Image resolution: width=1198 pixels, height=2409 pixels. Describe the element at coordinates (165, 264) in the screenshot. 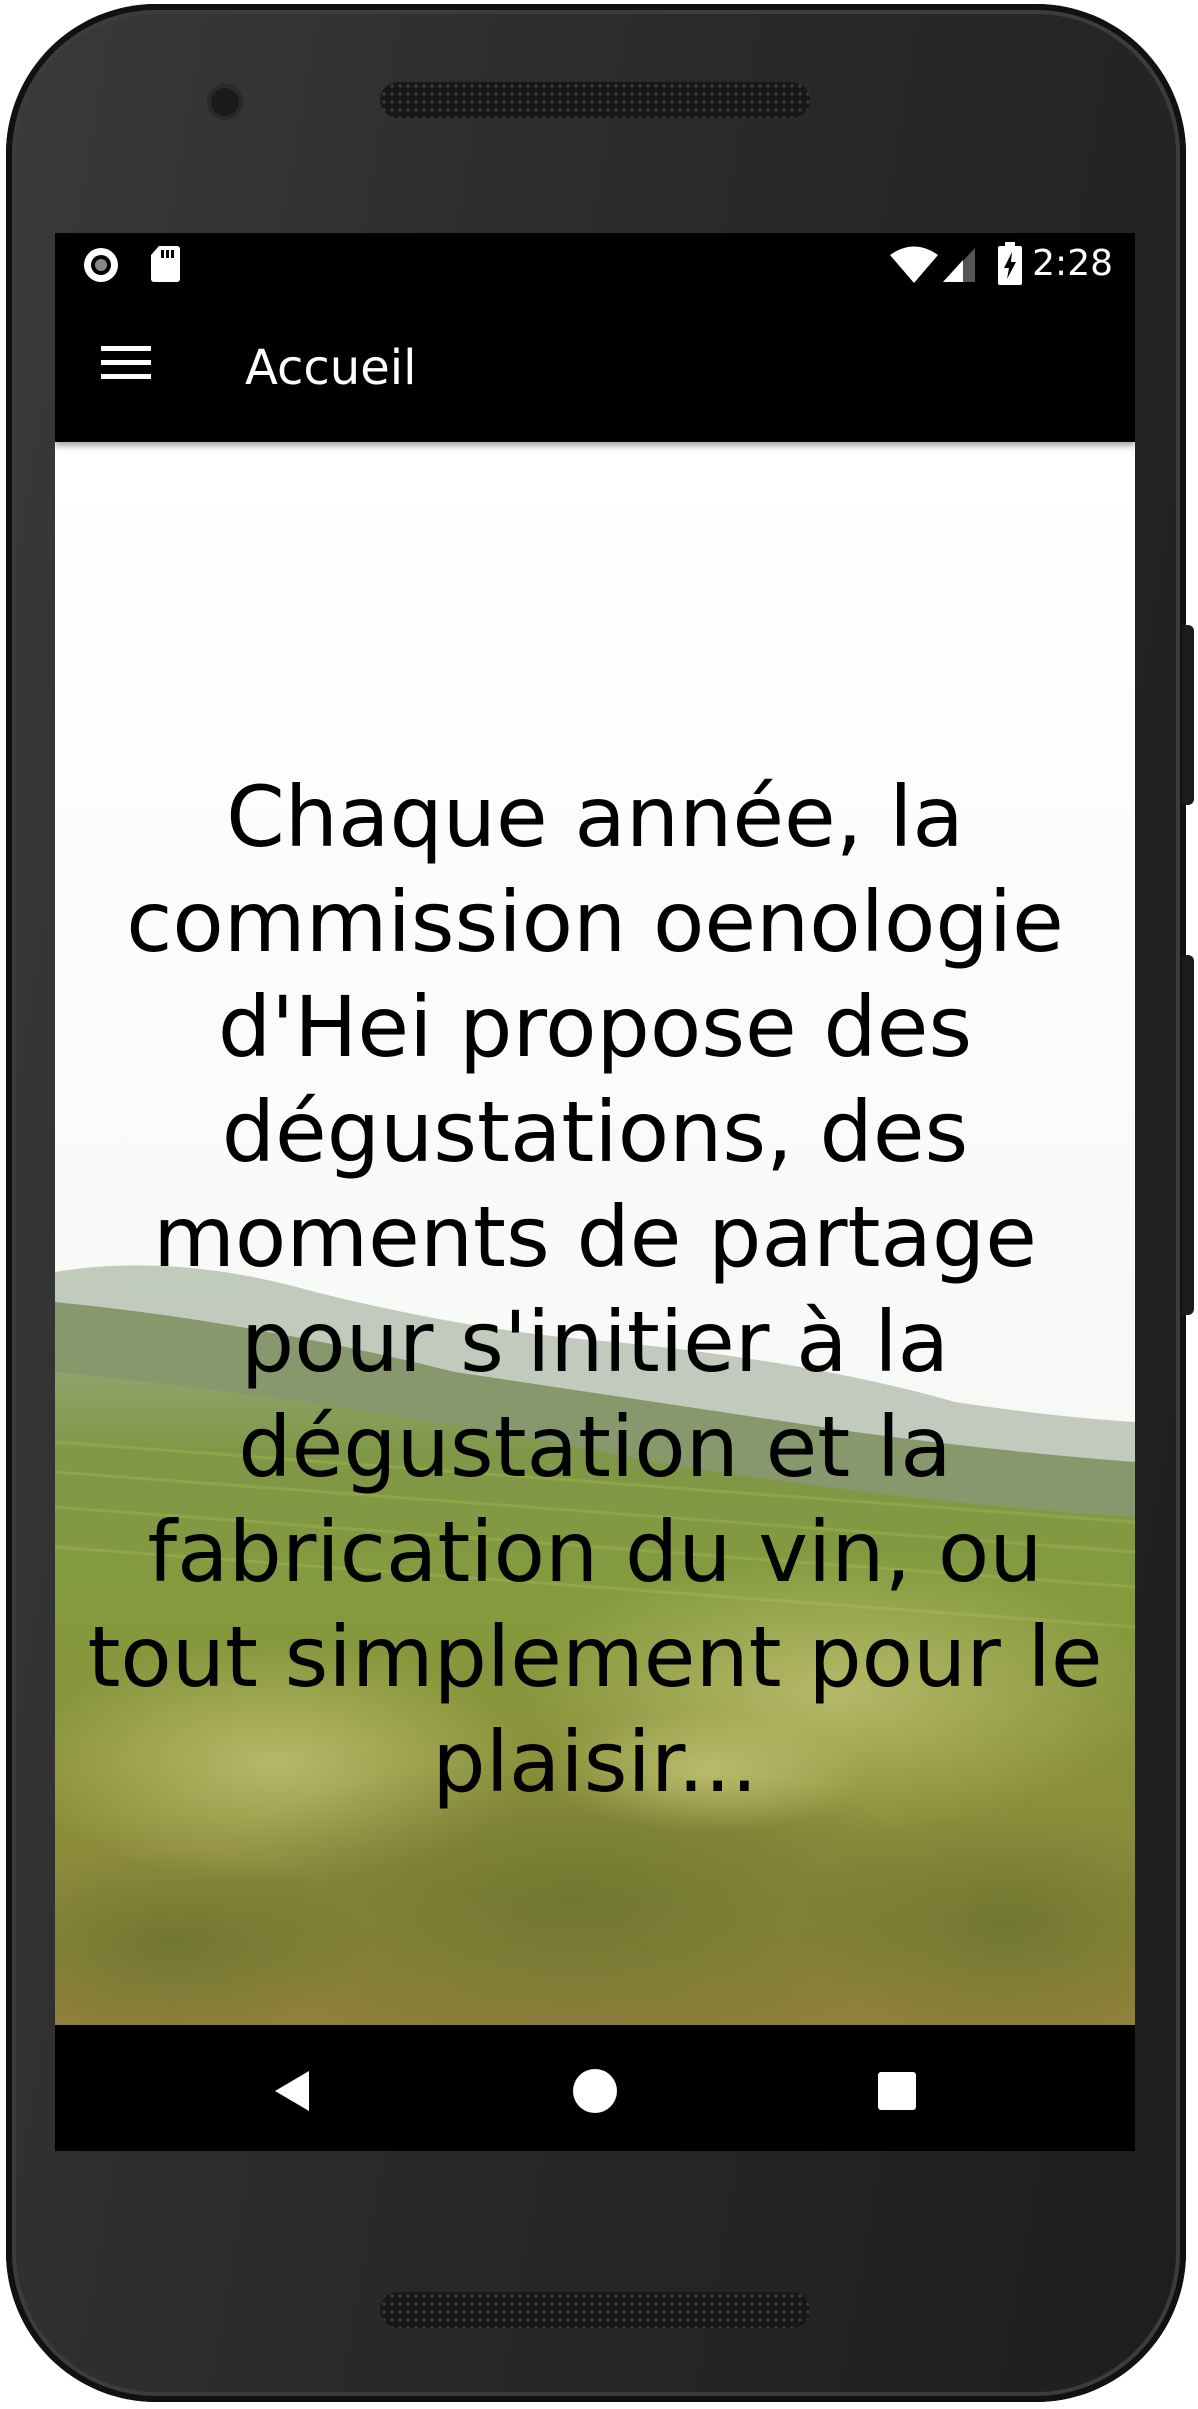

I see `sd-card-icon` at that location.